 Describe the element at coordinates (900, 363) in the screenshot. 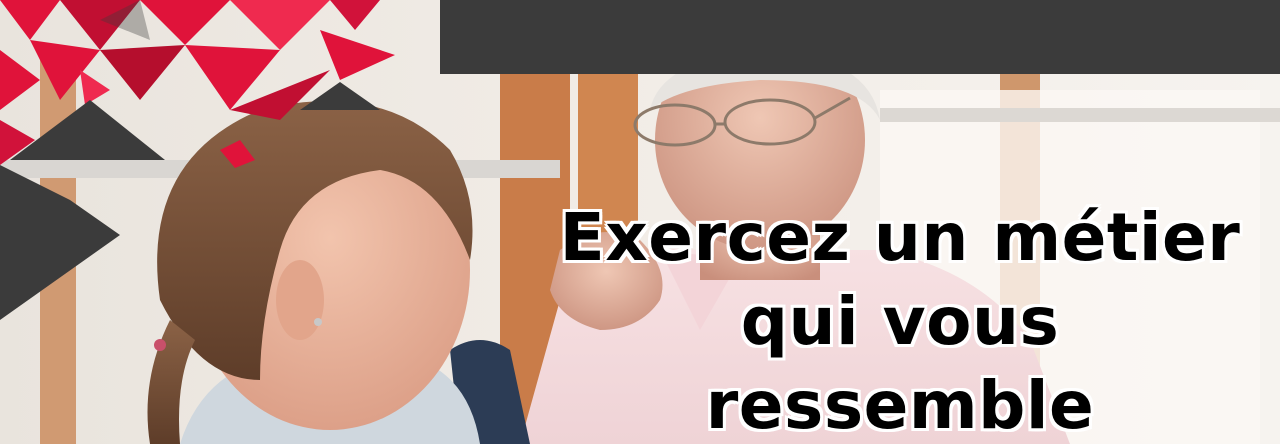

I see `headline-line-2: qui vous ressemble` at that location.